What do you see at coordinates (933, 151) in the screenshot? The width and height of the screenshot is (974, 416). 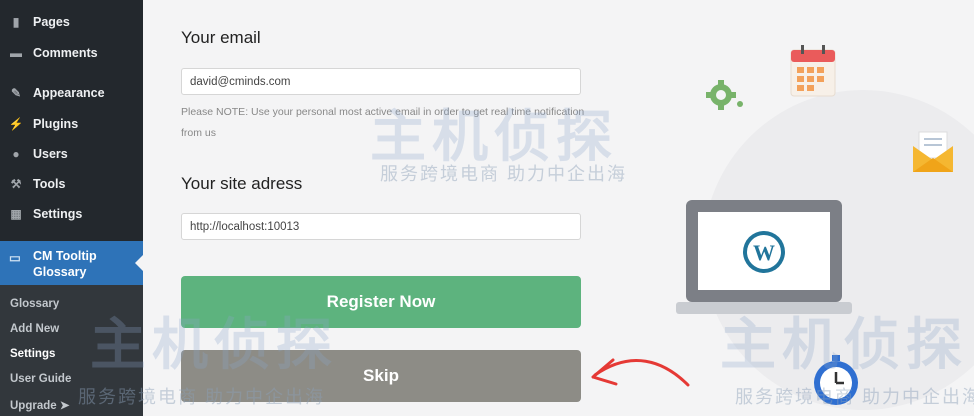 I see `mail-icon` at bounding box center [933, 151].